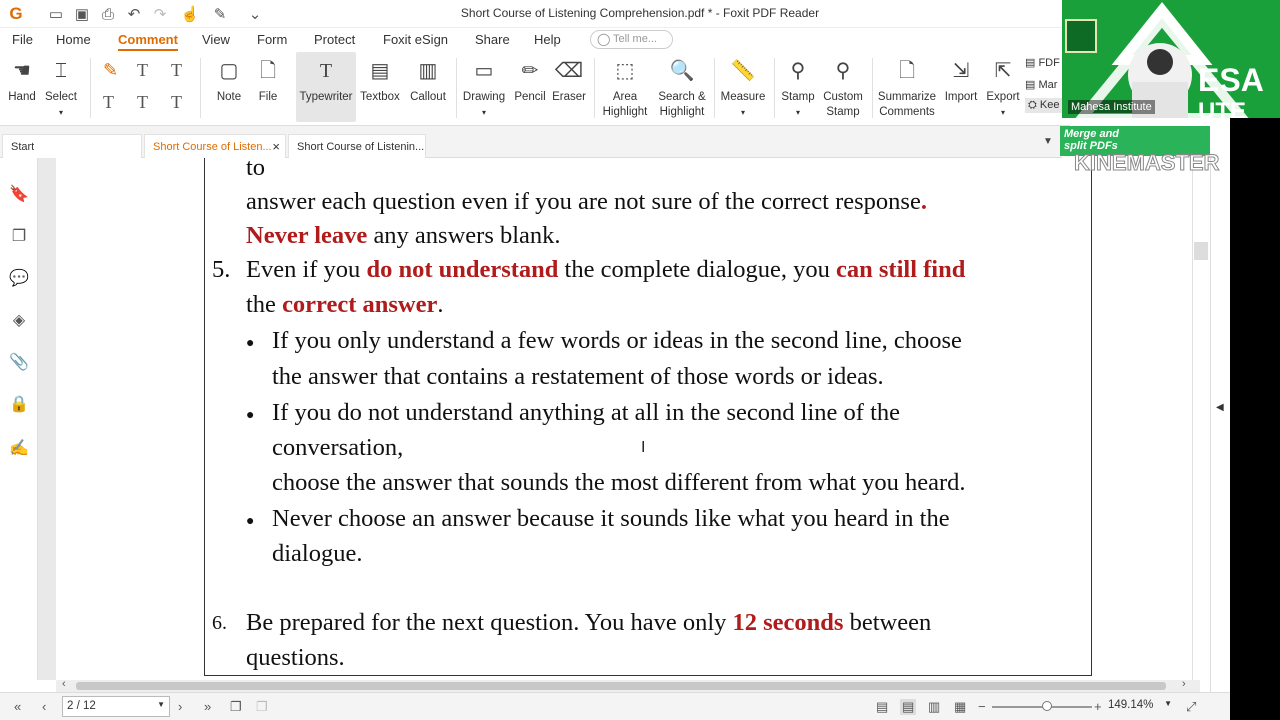  I want to click on customize-quick-access-icon: ⌄, so click(255, 14).